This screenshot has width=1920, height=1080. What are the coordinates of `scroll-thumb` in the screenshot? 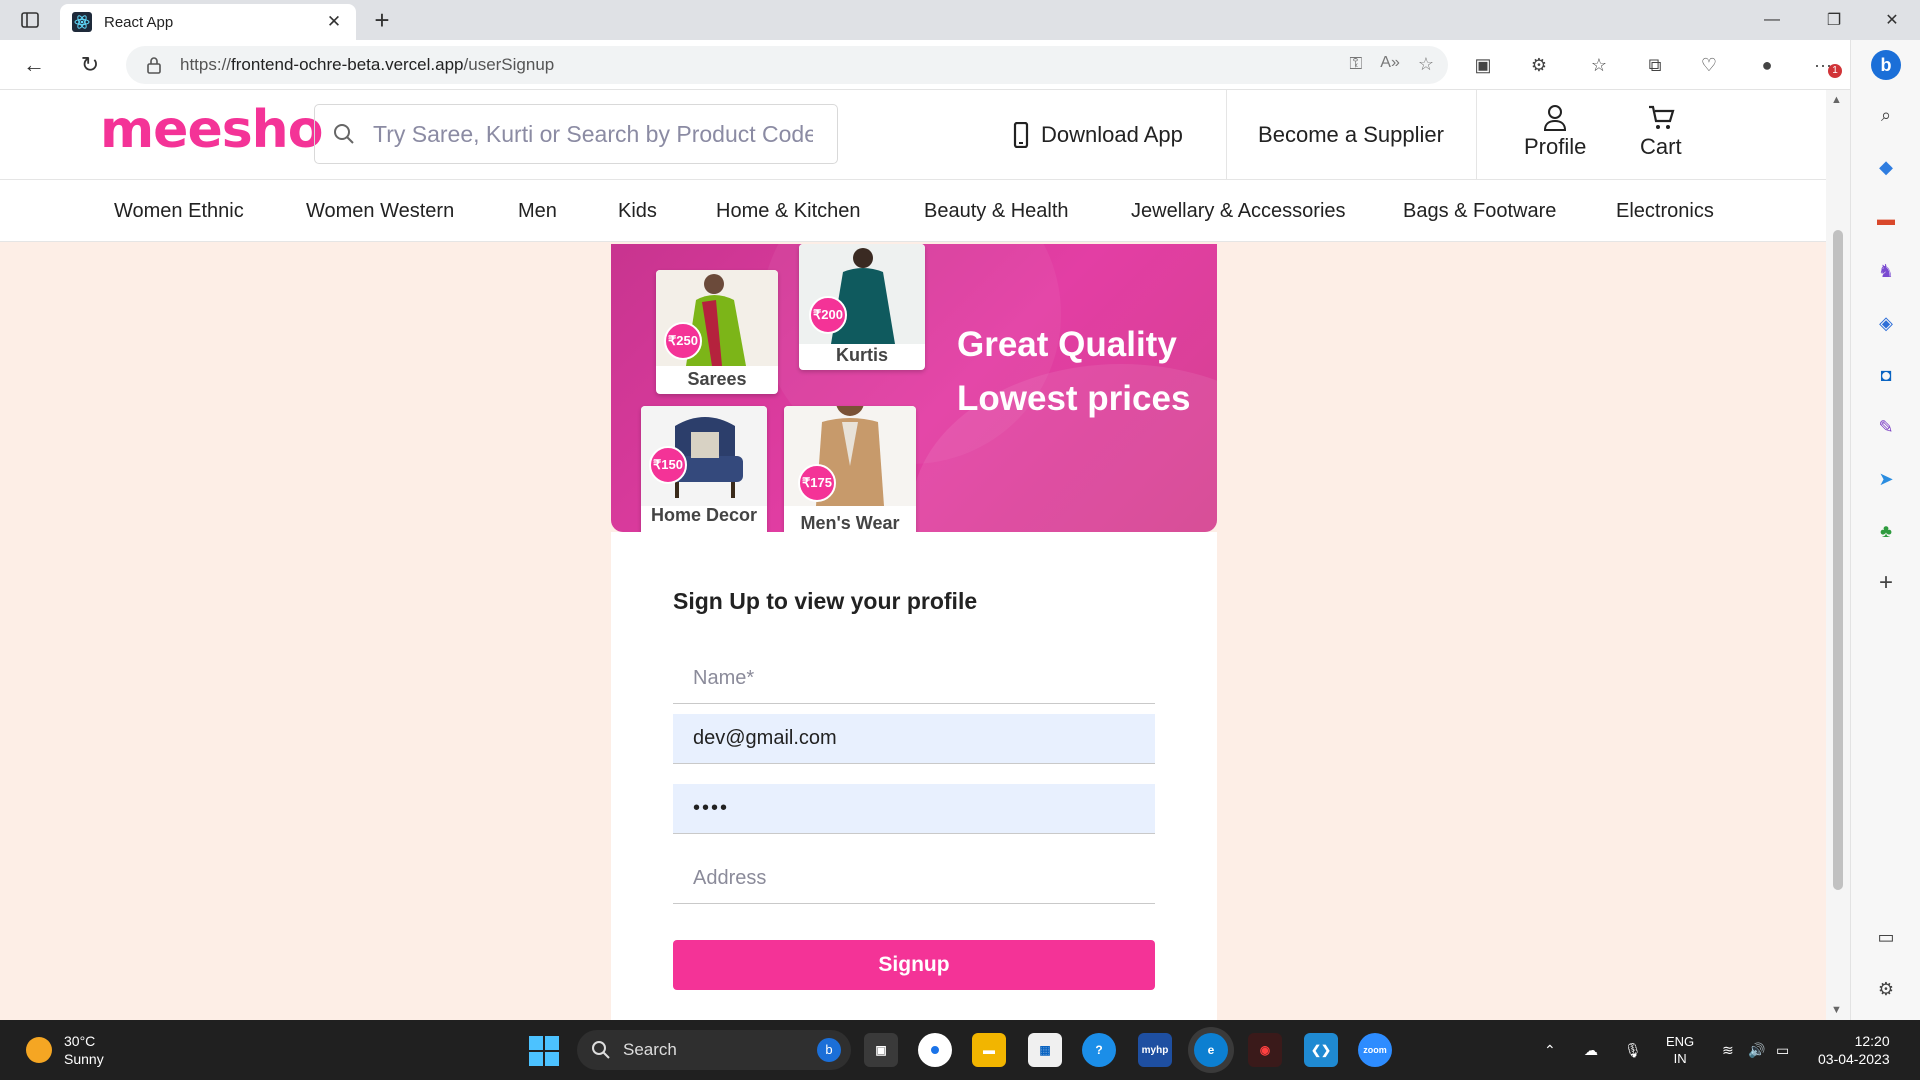 It's located at (1838, 560).